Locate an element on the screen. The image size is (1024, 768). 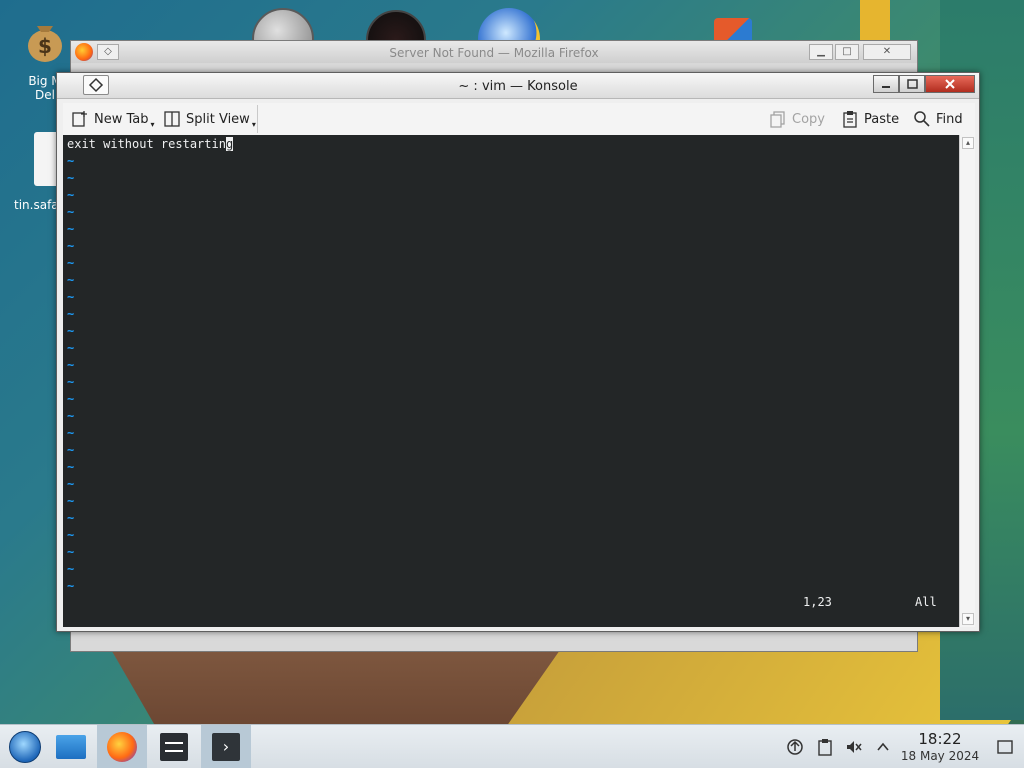
clock-date: 18 May 2024 is located at coordinates (940, 756).